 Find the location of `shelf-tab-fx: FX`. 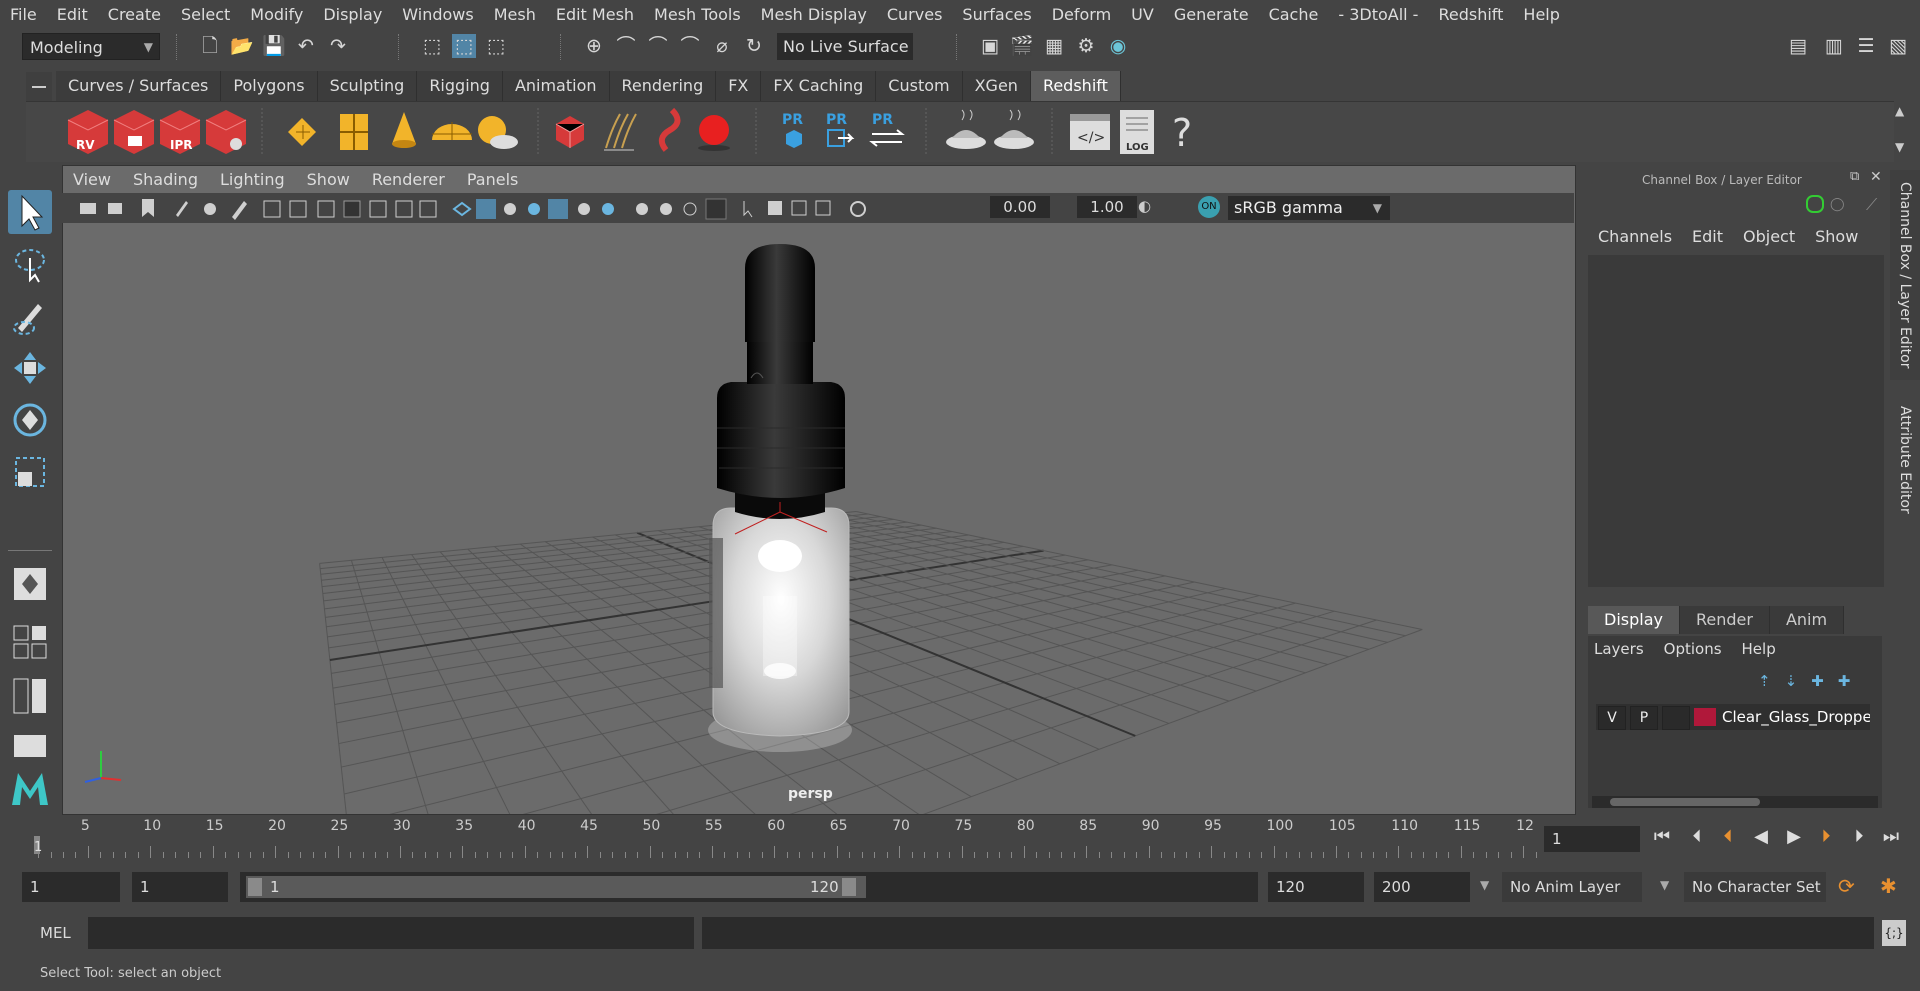

shelf-tab-fx: FX is located at coordinates (739, 86).